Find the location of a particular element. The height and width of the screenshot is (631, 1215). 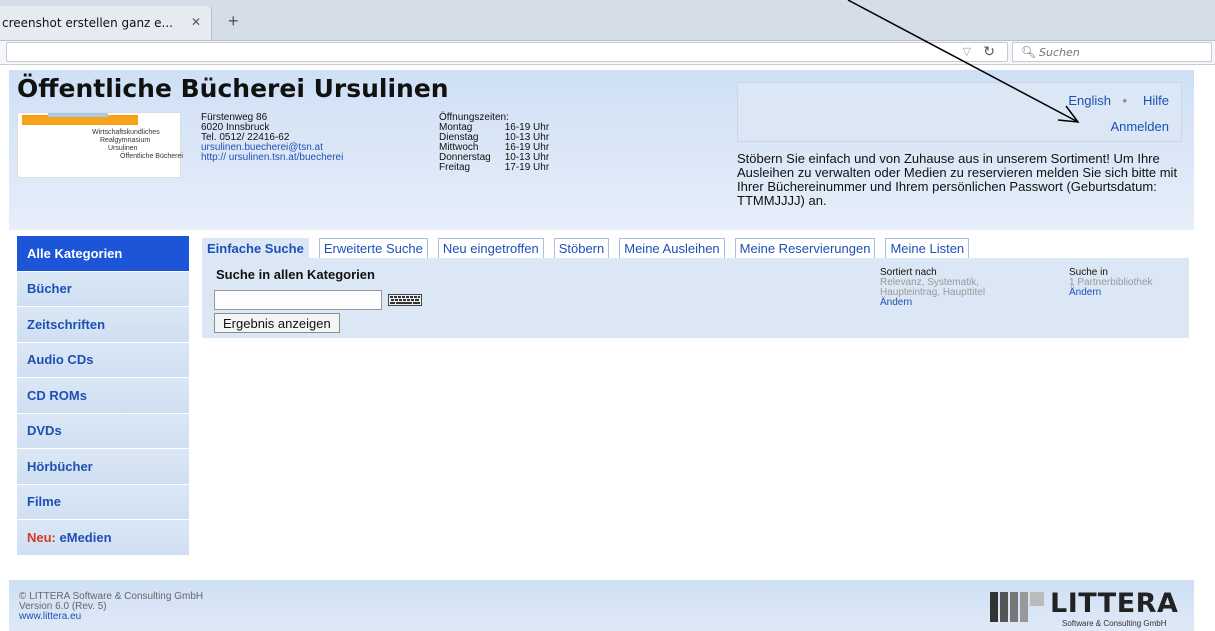

browser-nav-bar: ▽ ↻ 🔍︎ is located at coordinates (607, 53).